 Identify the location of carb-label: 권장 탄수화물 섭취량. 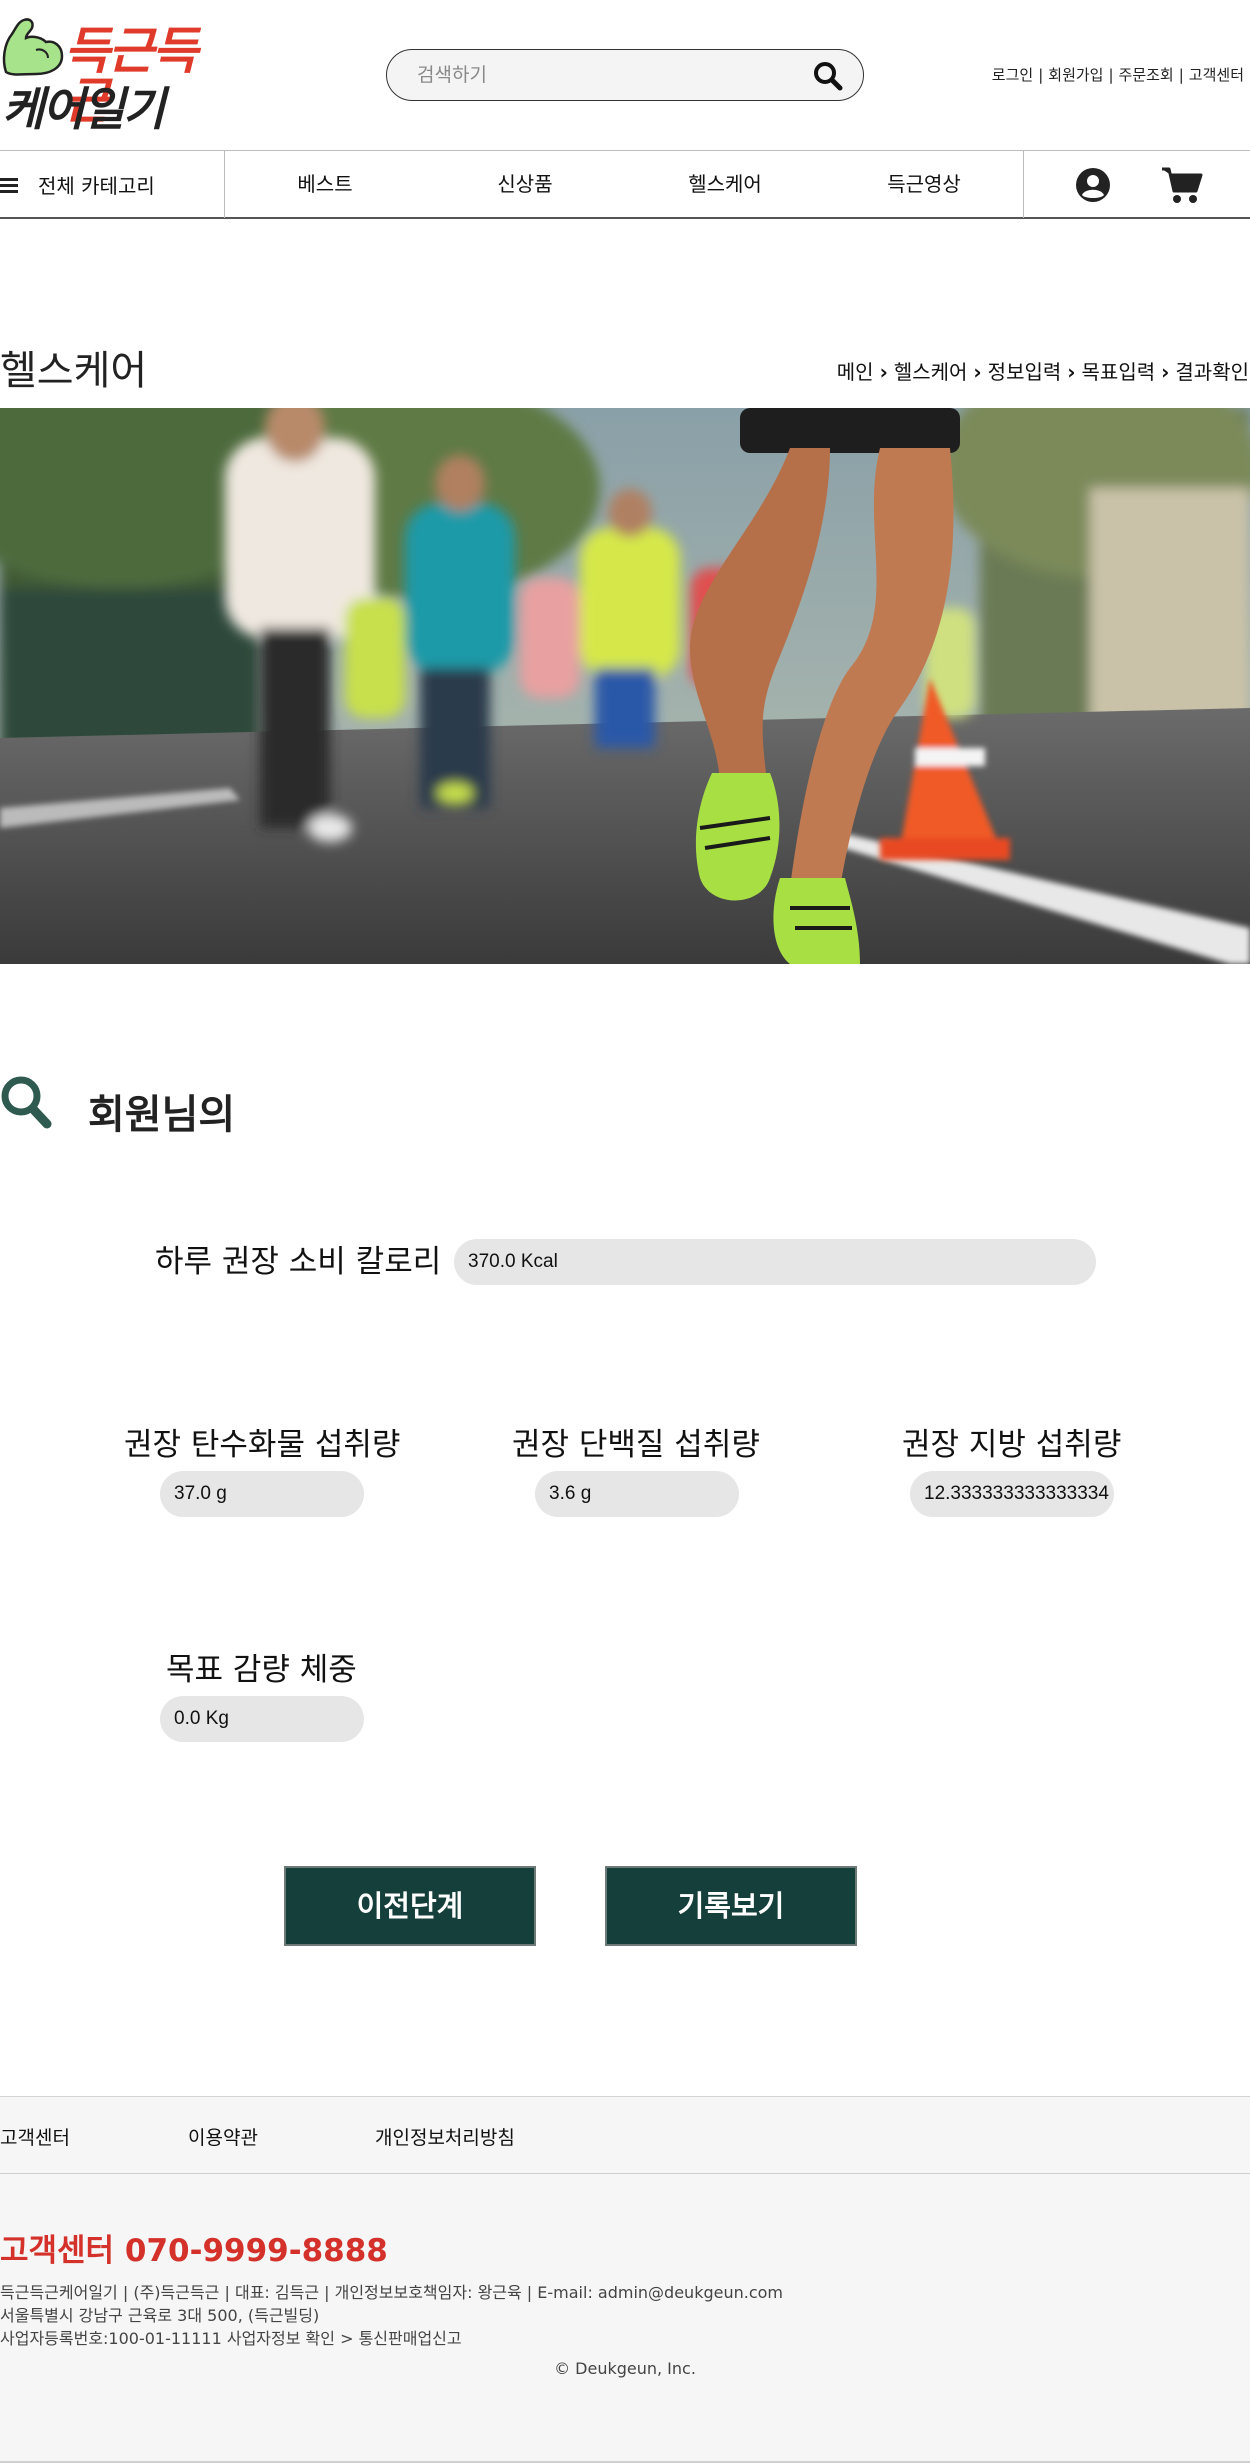
(262, 1445).